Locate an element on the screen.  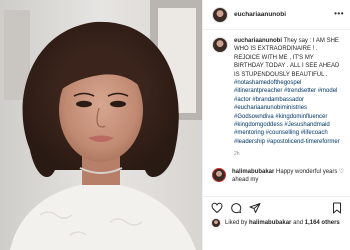
likes-summary: Liked by halimabubakar and 1,164 others is located at coordinates (278, 223).